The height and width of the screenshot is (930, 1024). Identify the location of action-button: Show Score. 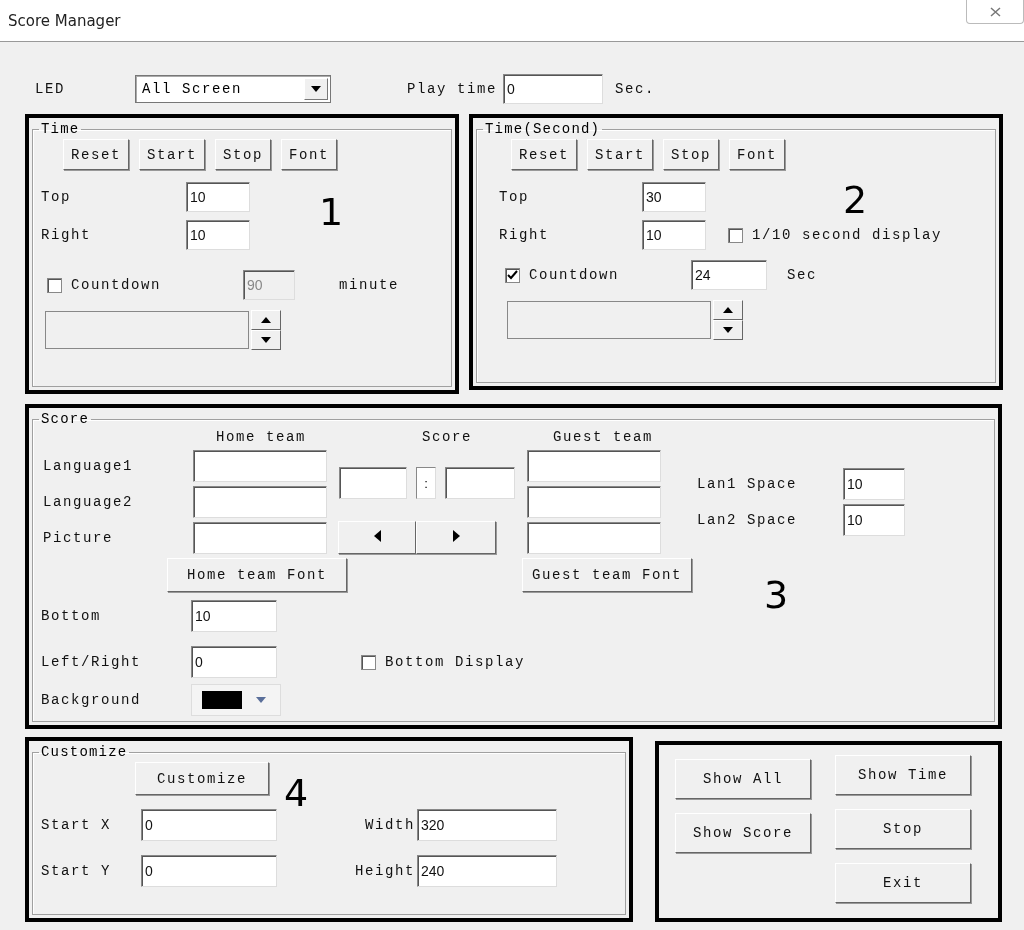
(743, 833).